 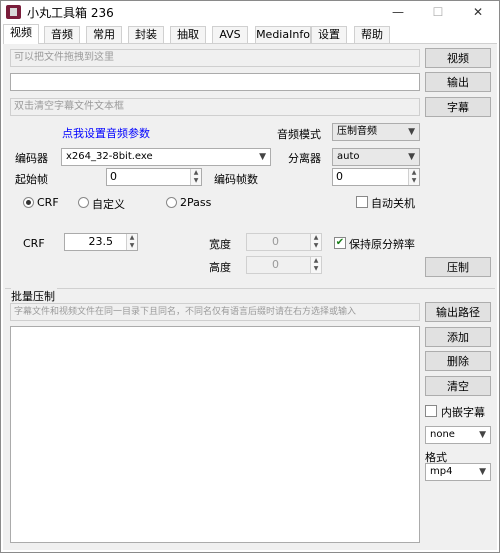 I want to click on output-path-button: 输出路径, so click(x=458, y=312).